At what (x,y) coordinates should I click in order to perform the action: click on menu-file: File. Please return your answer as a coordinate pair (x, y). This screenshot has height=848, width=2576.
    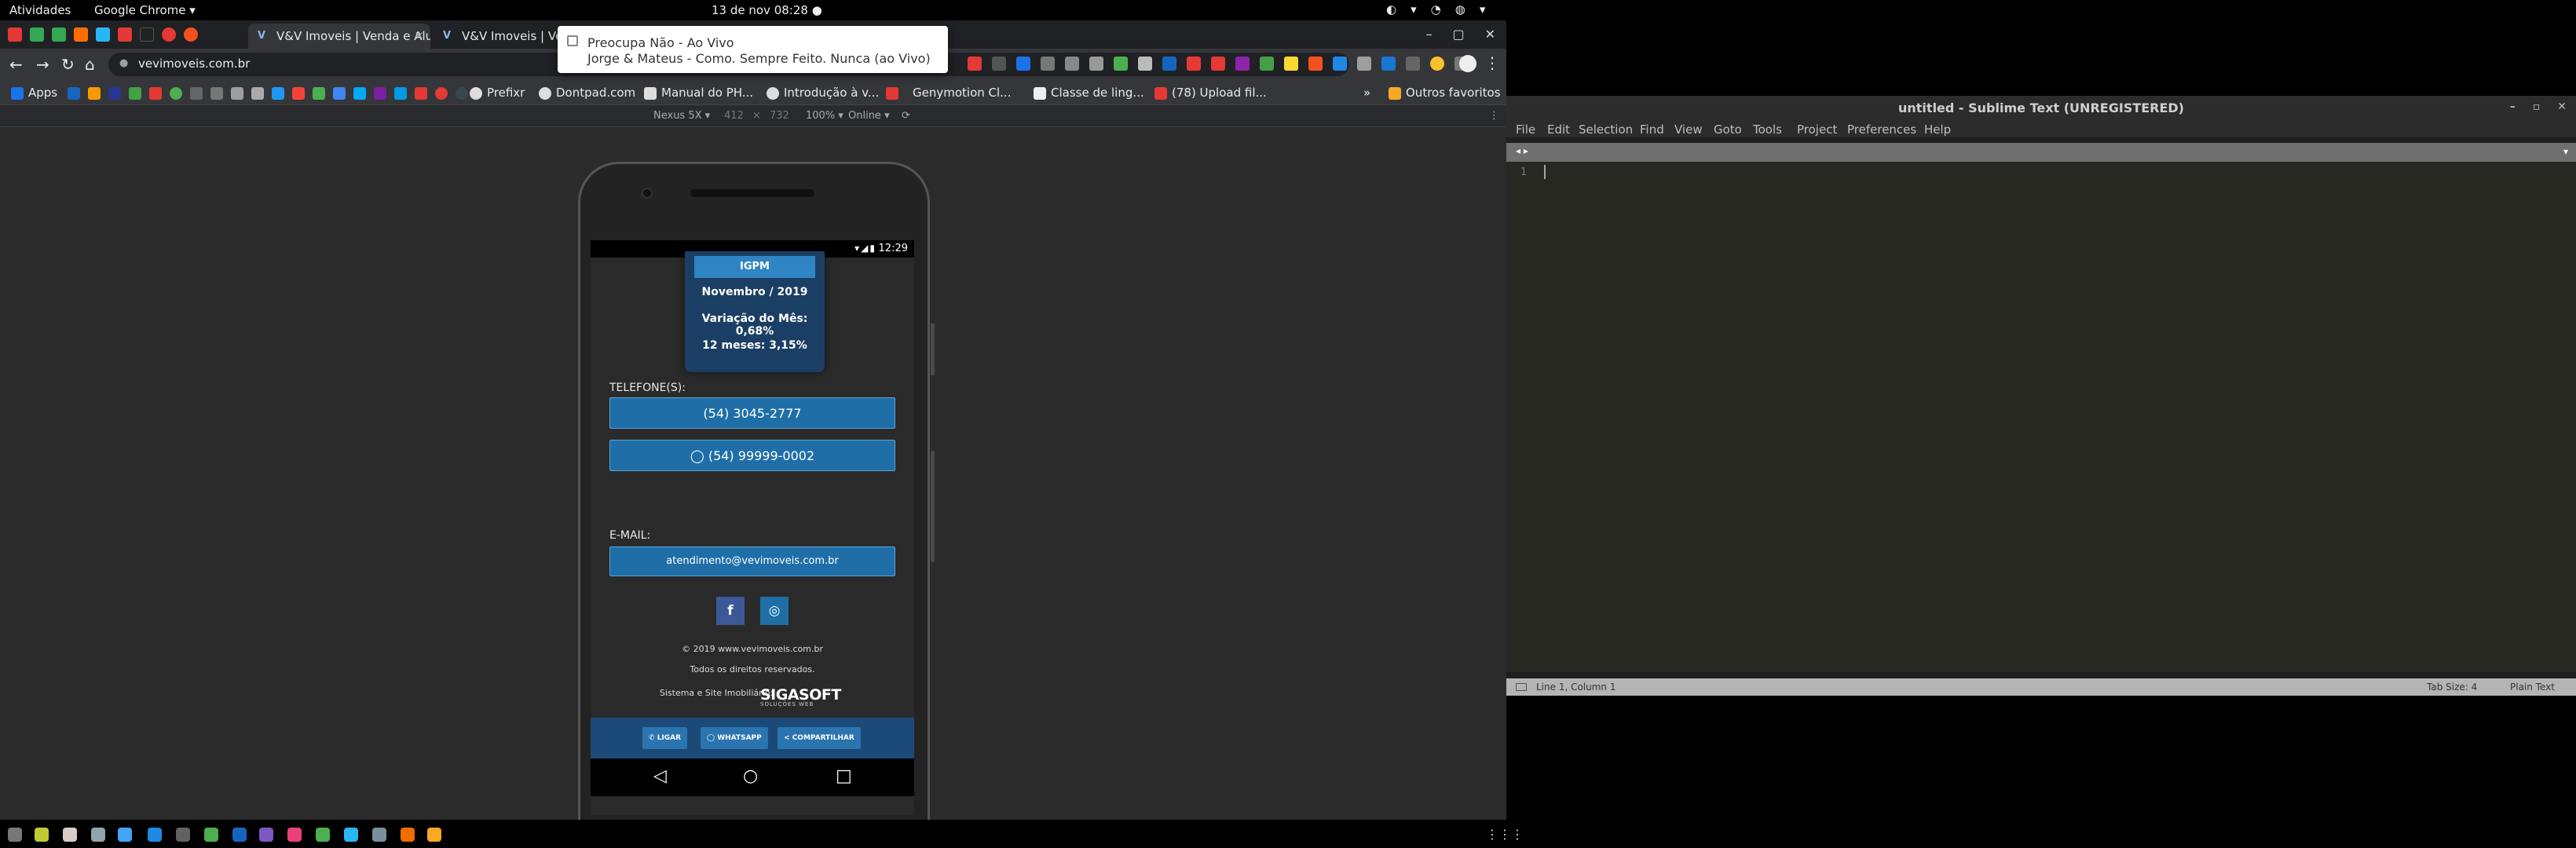
    Looking at the image, I should click on (1526, 129).